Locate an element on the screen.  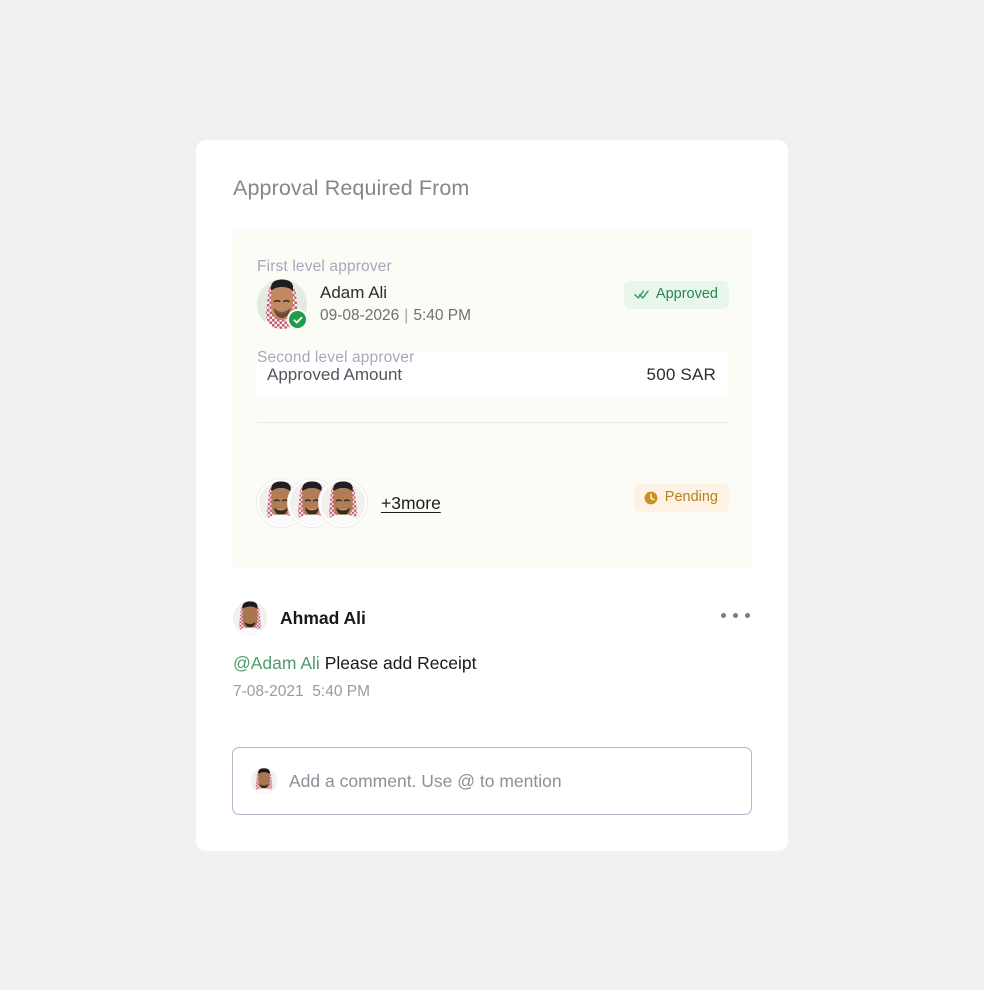
approval-date: 09-08-2026 is located at coordinates (360, 315).